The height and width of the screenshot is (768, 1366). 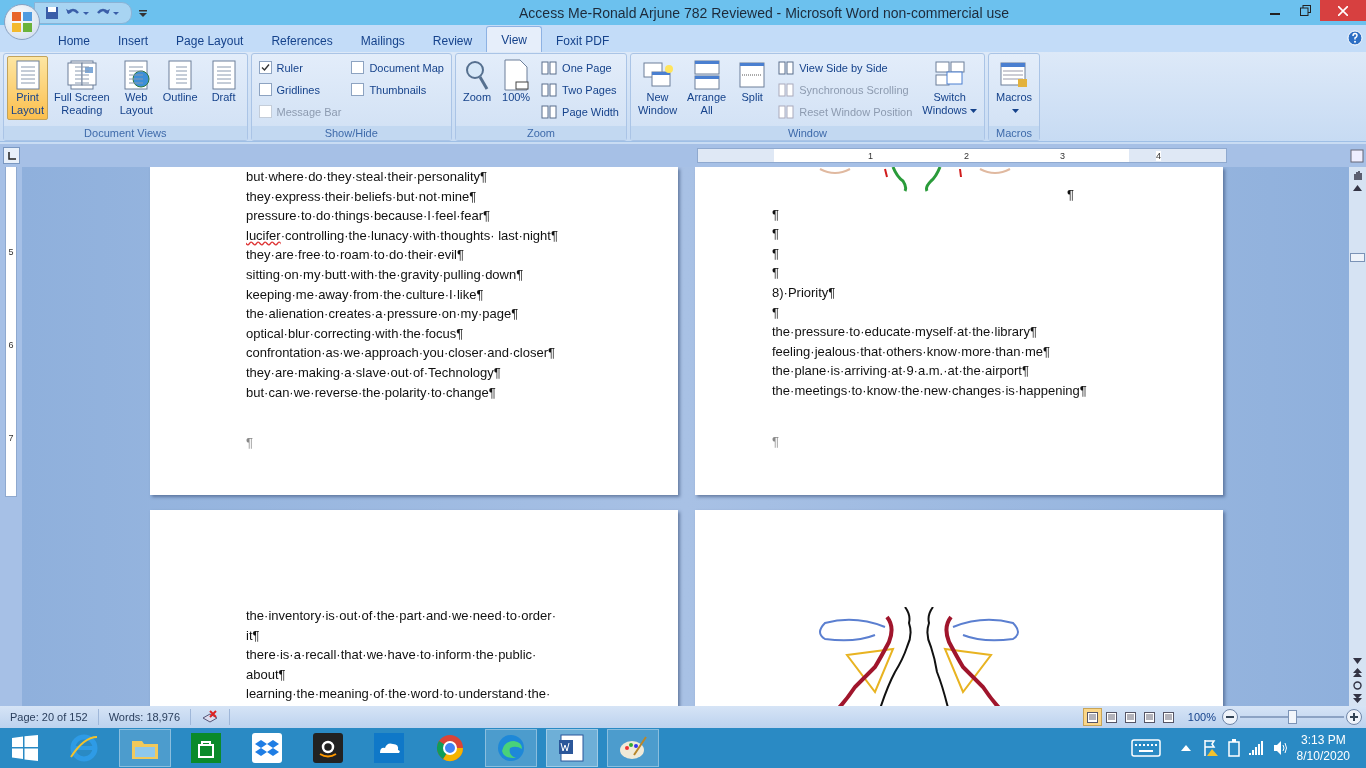 I want to click on text-line: they·are·free·to·roam·to·do·their·evil¶, so click(x=355, y=255).